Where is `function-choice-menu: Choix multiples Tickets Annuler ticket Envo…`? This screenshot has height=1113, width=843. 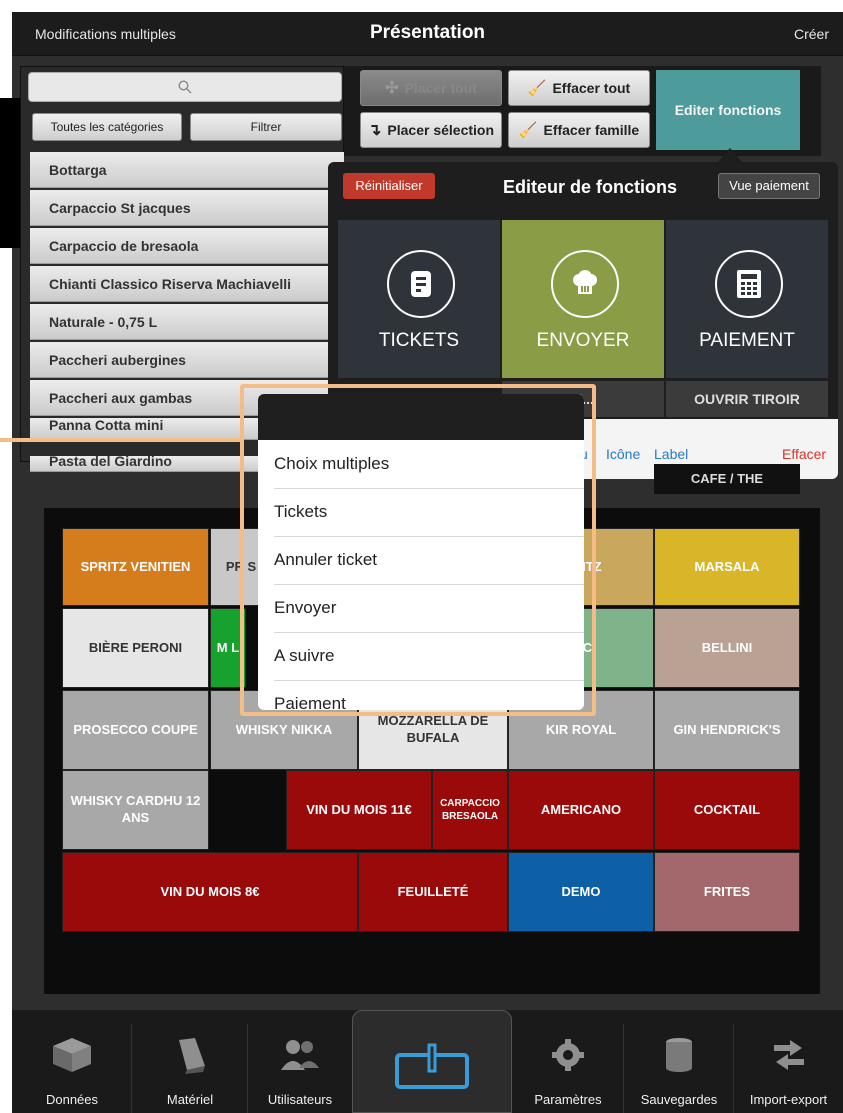 function-choice-menu: Choix multiples Tickets Annuler ticket Envo… is located at coordinates (421, 552).